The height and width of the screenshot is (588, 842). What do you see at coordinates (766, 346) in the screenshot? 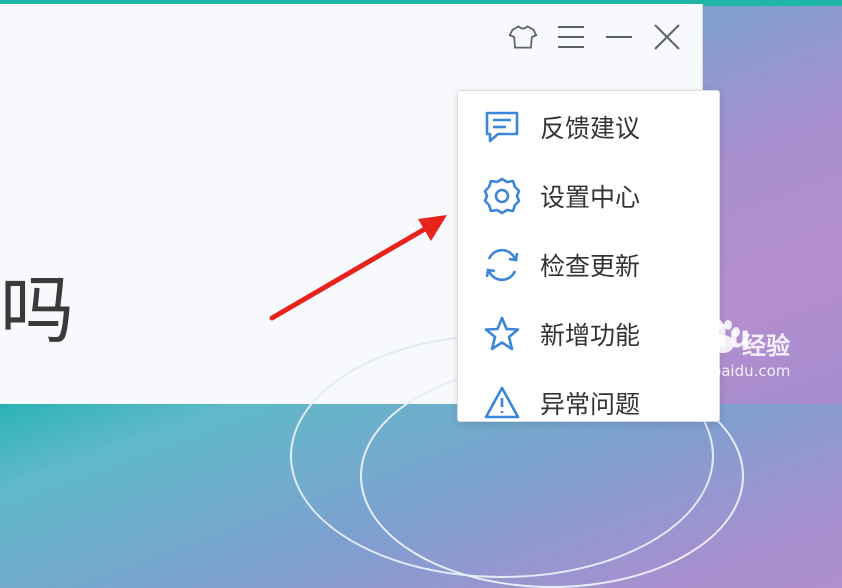
I see `watermark-cn: 经验` at bounding box center [766, 346].